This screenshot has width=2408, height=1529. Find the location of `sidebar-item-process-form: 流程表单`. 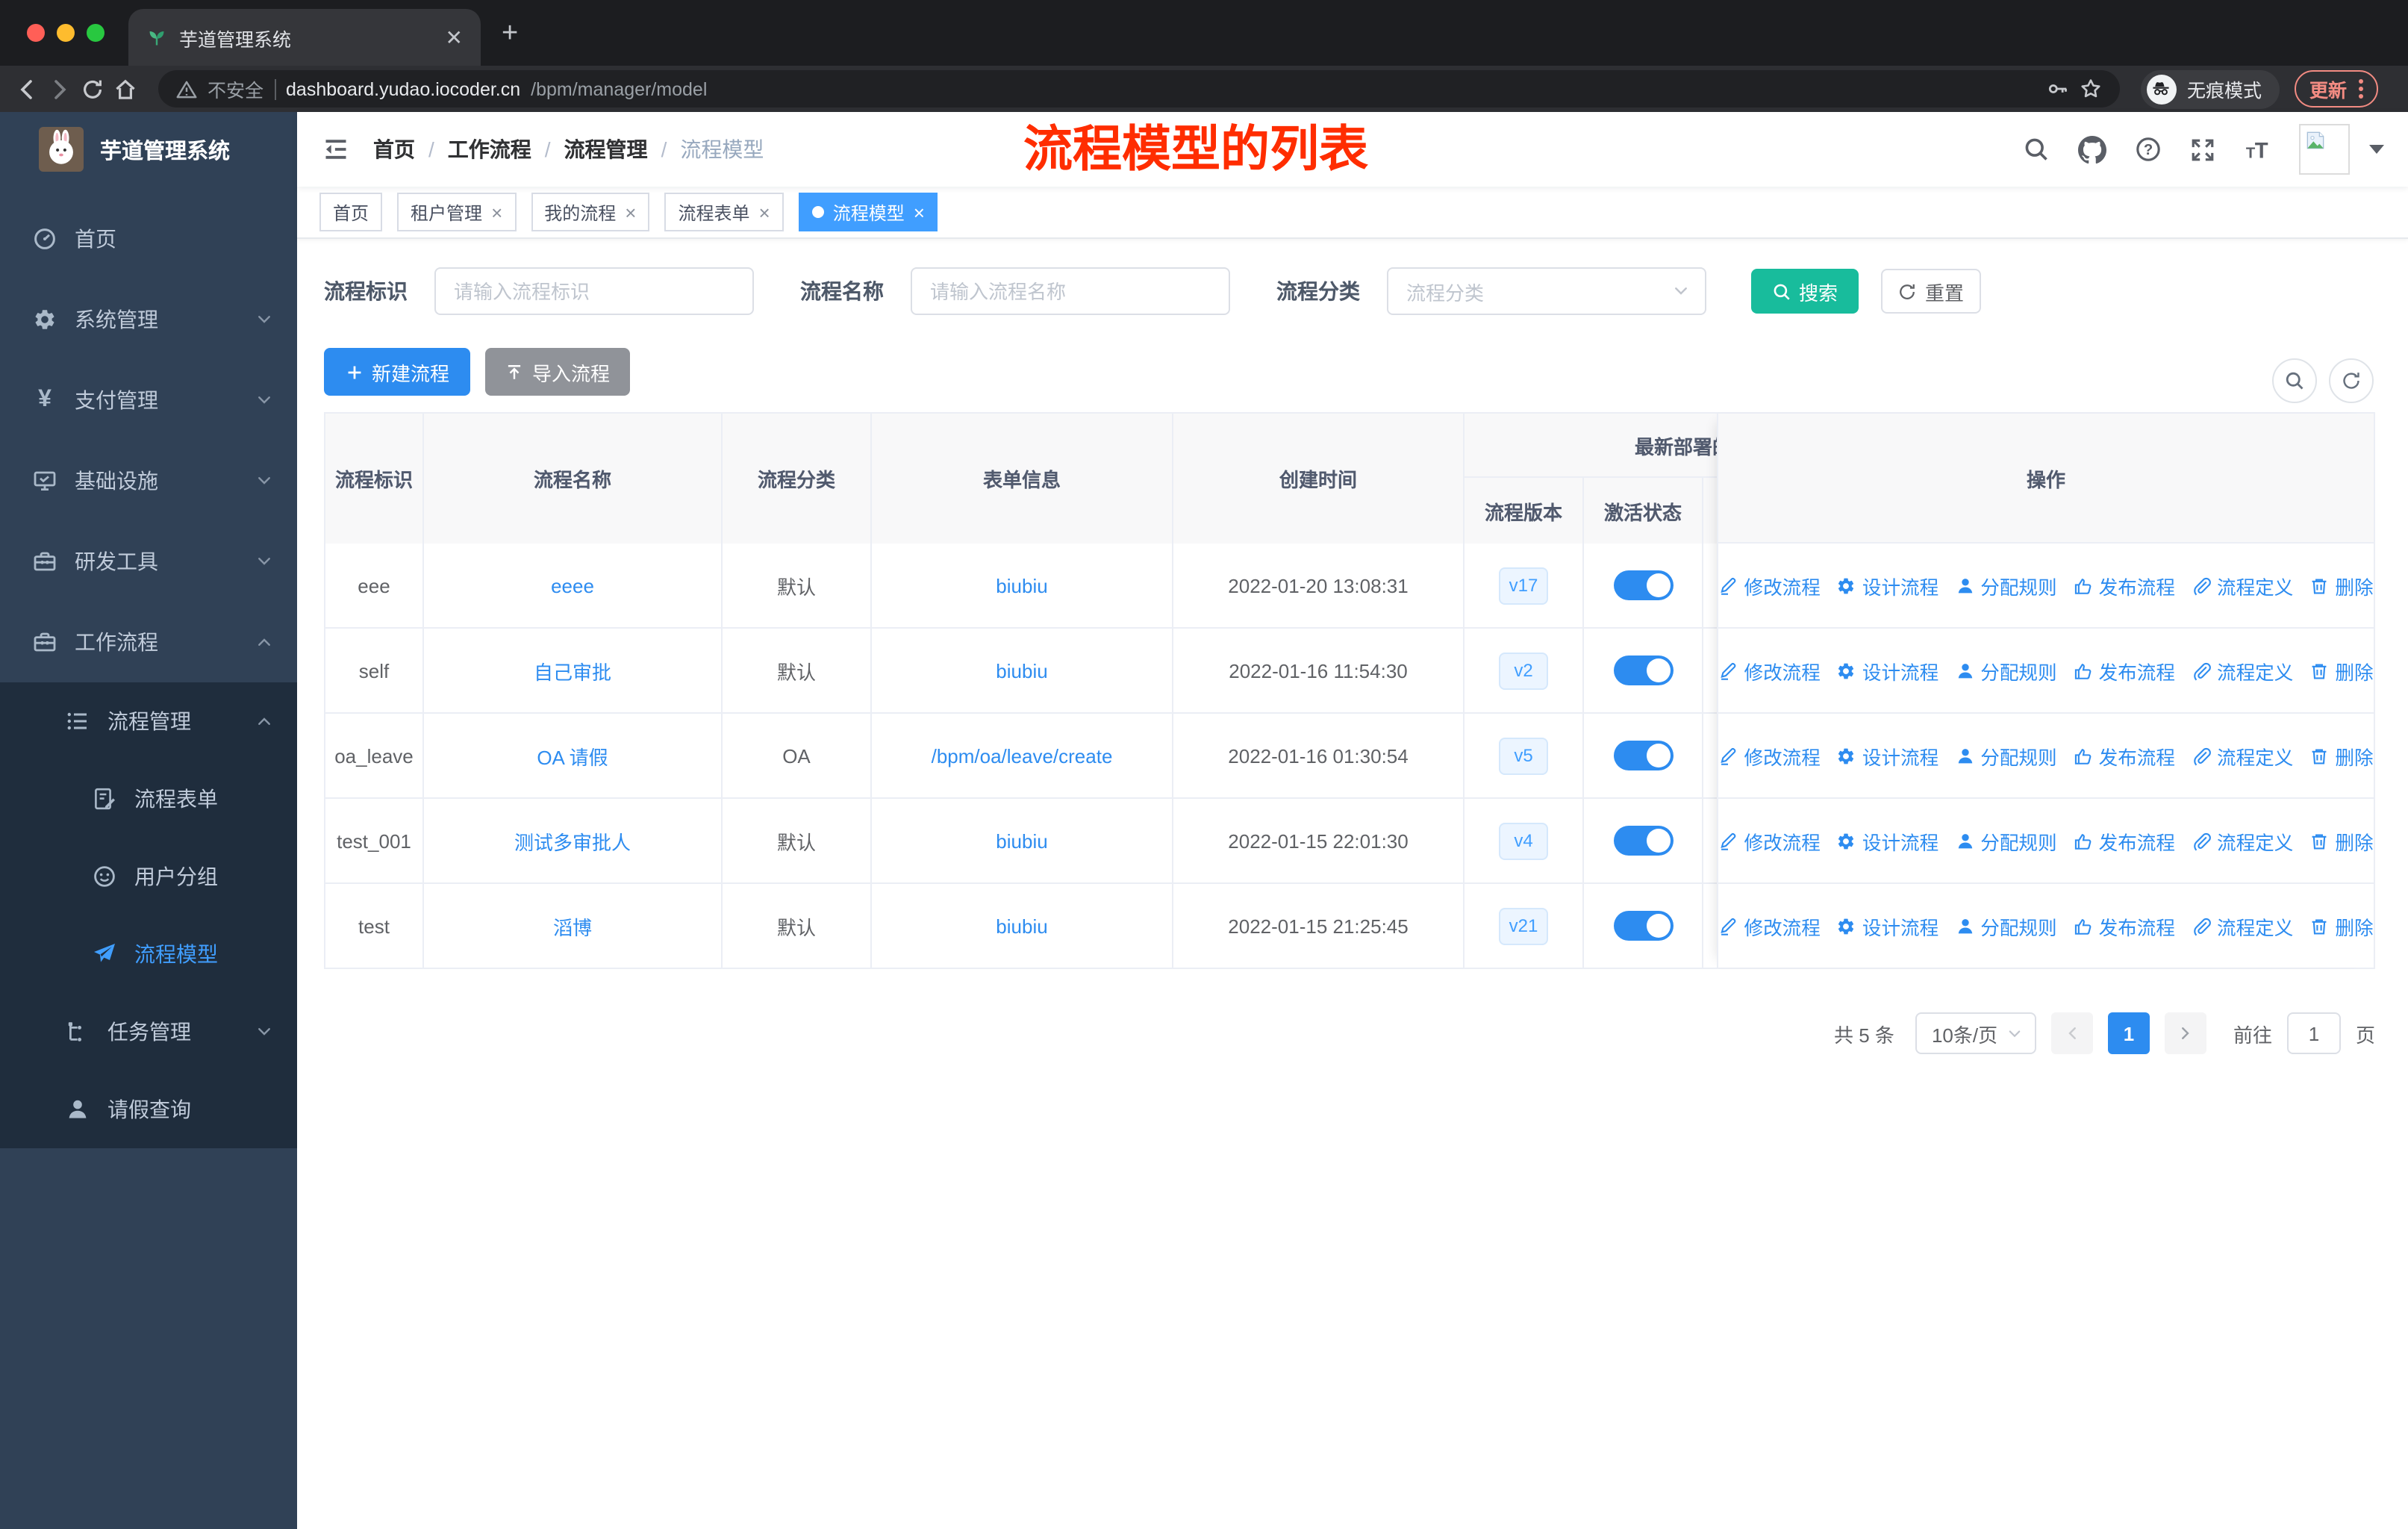

sidebar-item-process-form: 流程表单 is located at coordinates (148, 799).